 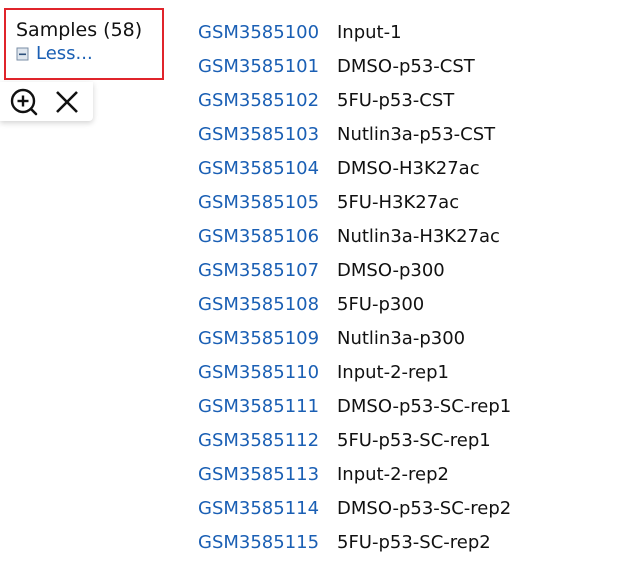 I want to click on list-item: GSM3585115 5FU-p53-SC-rep2, so click(x=354, y=542).